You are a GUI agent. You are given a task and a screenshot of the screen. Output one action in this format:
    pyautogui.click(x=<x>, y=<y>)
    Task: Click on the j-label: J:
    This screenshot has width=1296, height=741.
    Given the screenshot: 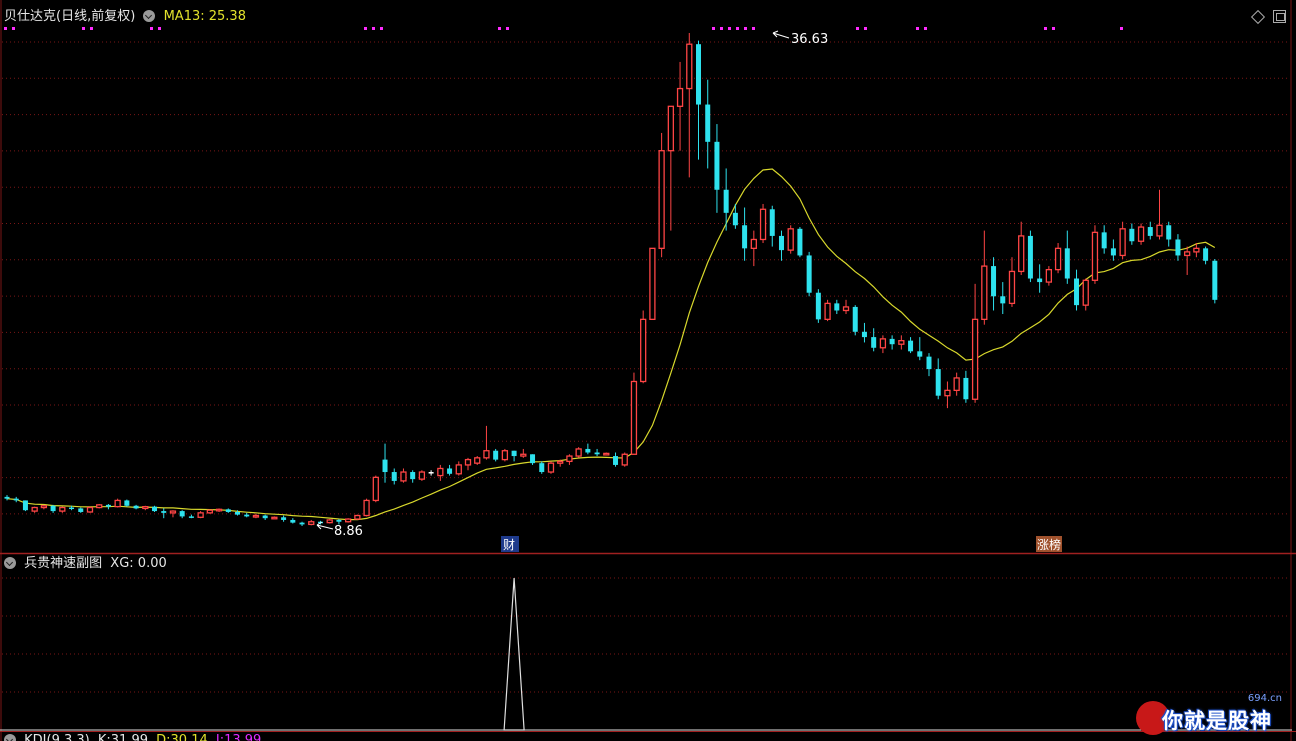 What is the action you would take?
    pyautogui.click(x=220, y=737)
    